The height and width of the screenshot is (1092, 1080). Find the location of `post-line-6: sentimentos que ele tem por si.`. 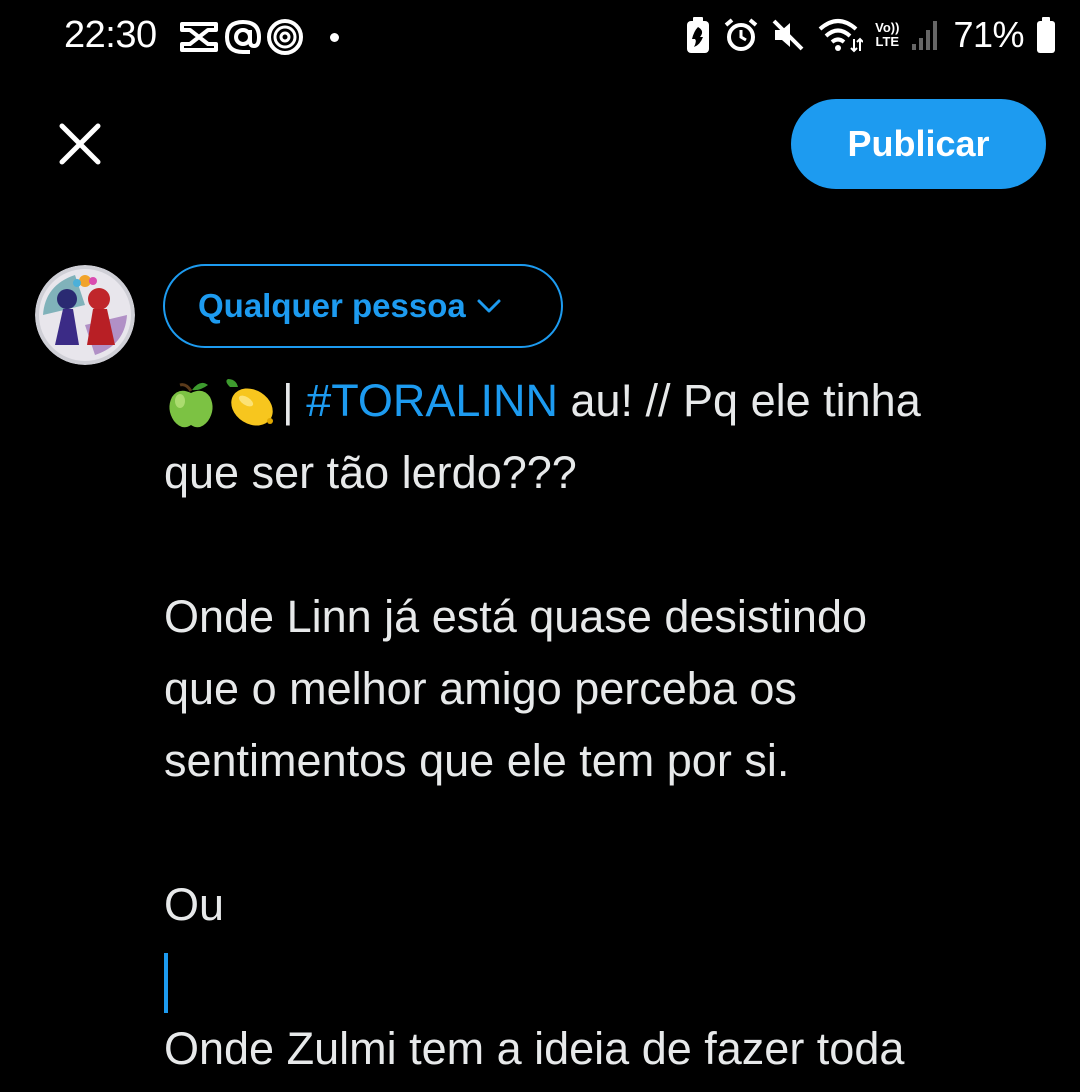

post-line-6: sentimentos que ele tem por si. is located at coordinates (477, 760).